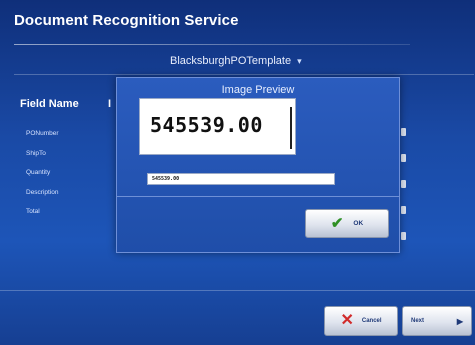  I want to click on next-button-label: Next, so click(418, 321).